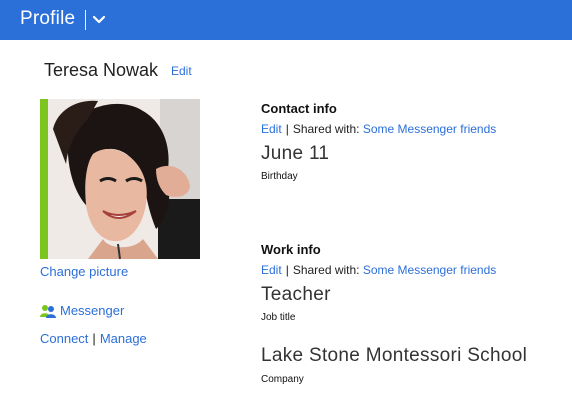 The image size is (572, 418). I want to click on manage-link: Manage, so click(123, 338).